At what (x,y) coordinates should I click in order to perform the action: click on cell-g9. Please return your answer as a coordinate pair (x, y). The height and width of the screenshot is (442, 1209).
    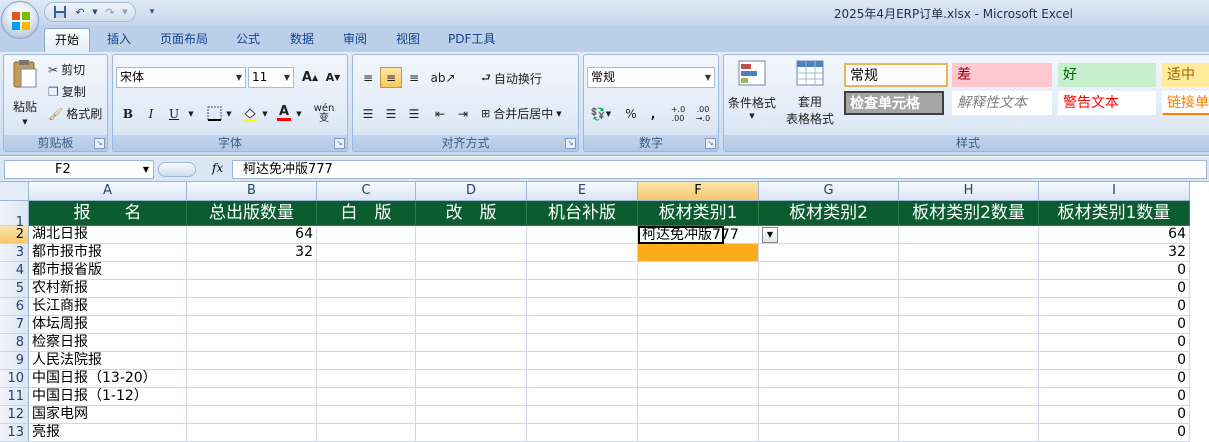
    Looking at the image, I should click on (829, 361).